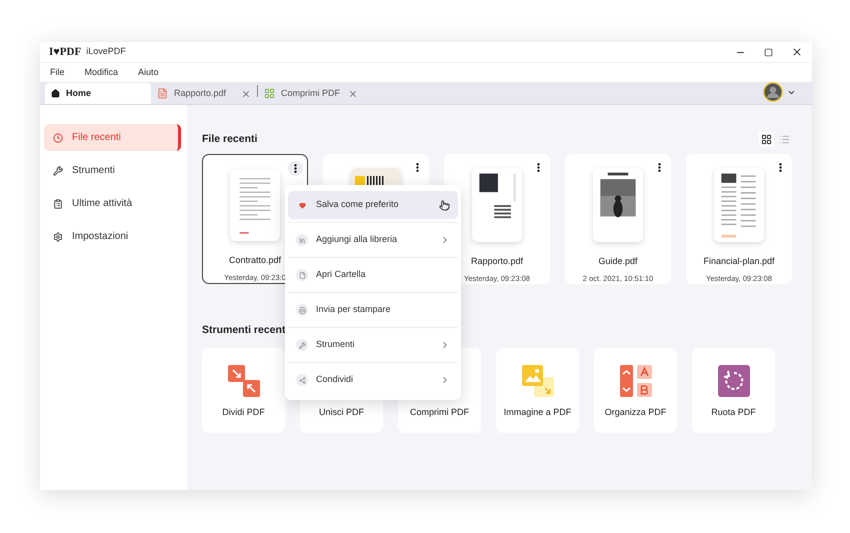 Image resolution: width=850 pixels, height=533 pixels. Describe the element at coordinates (635, 412) in the screenshot. I see `tool-name: Organizza PDF` at that location.